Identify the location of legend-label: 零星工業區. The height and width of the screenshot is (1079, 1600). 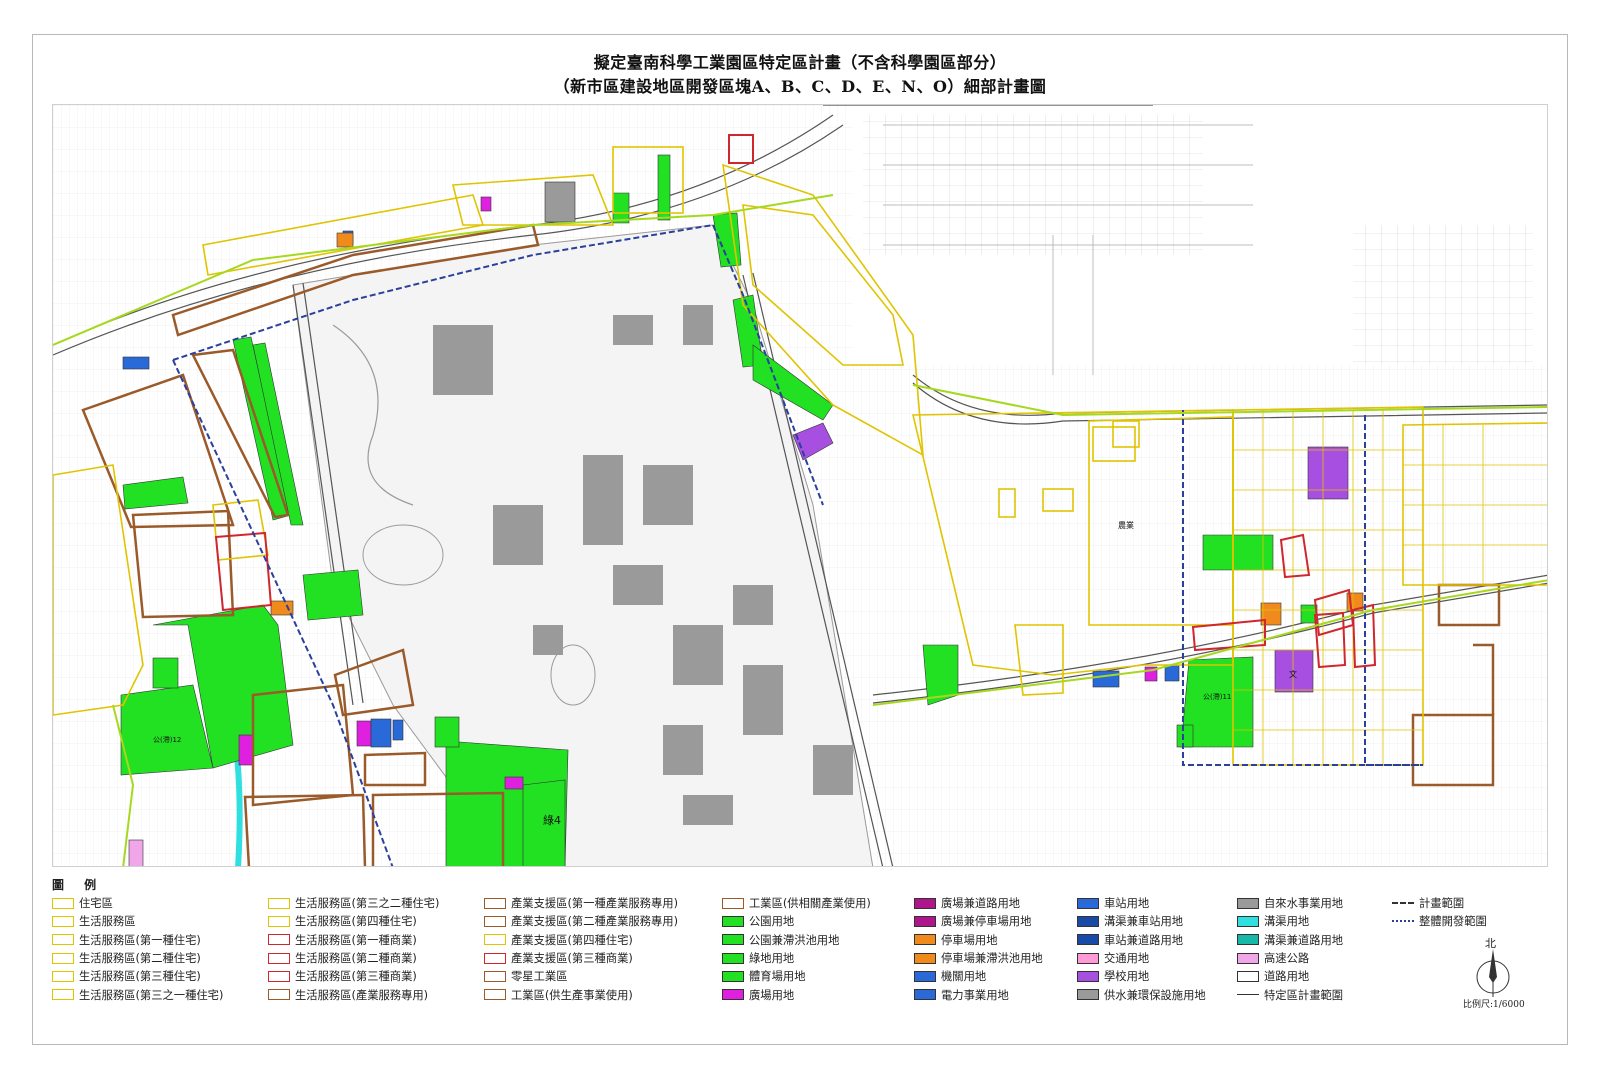
(539, 977).